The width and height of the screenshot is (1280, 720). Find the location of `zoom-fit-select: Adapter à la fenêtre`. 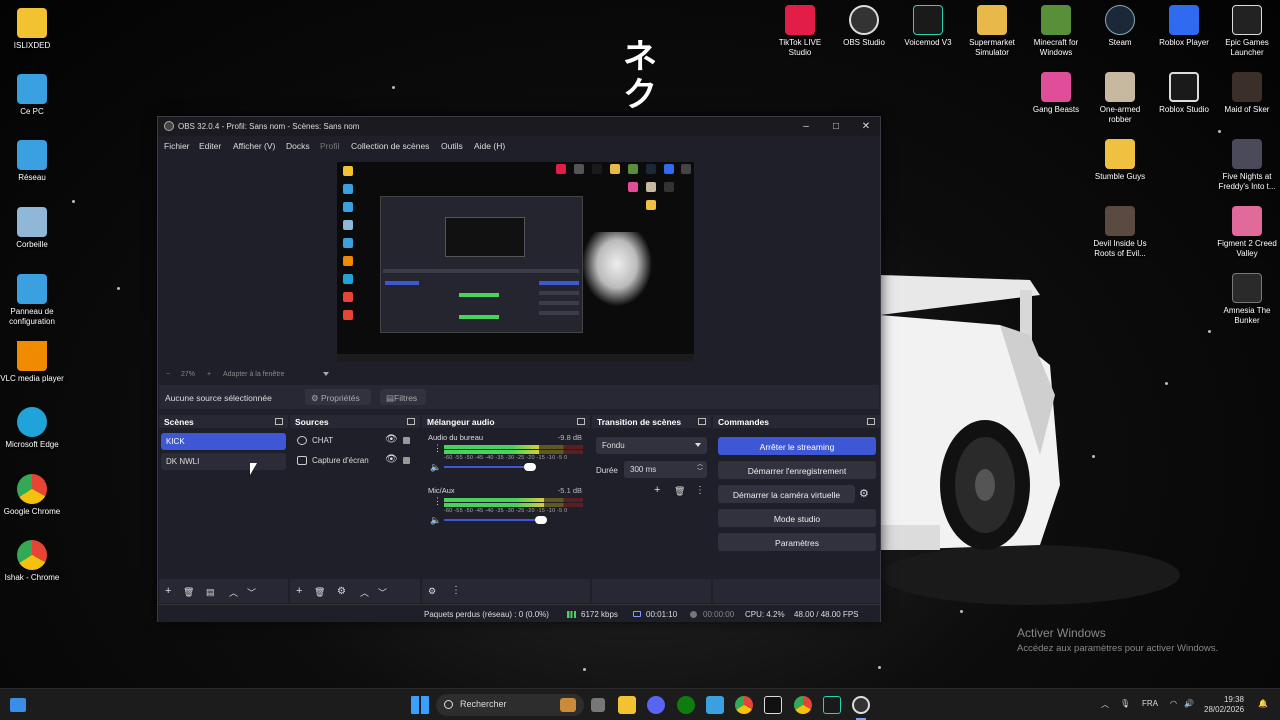

zoom-fit-select: Adapter à la fenêtre is located at coordinates (254, 374).